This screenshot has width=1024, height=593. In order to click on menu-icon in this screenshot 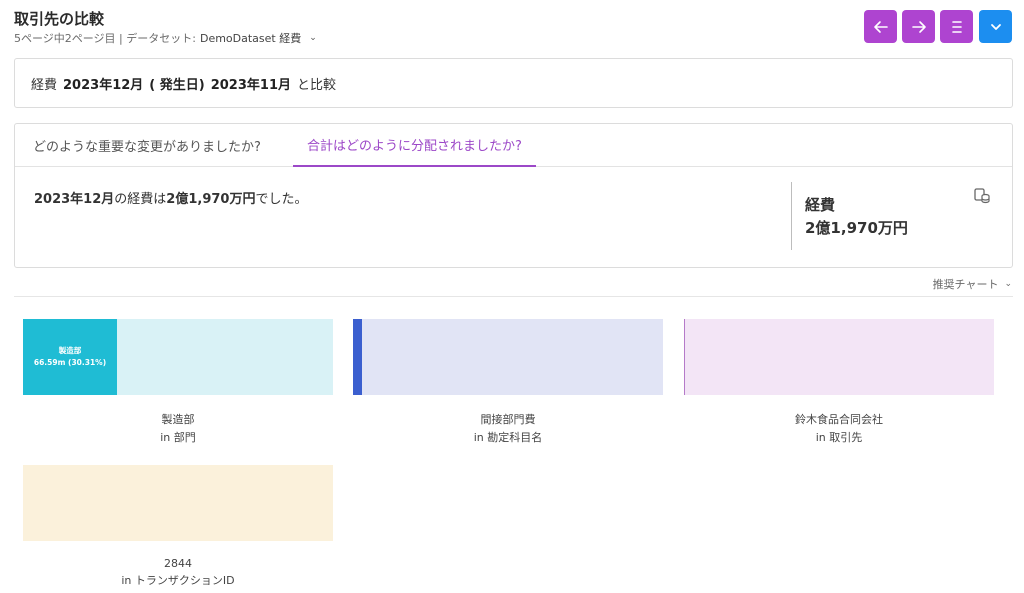, I will do `click(956, 26)`.